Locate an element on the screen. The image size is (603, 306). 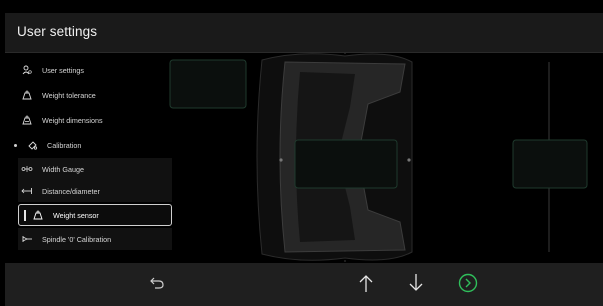
user-settings-icon is located at coordinates (27, 70).